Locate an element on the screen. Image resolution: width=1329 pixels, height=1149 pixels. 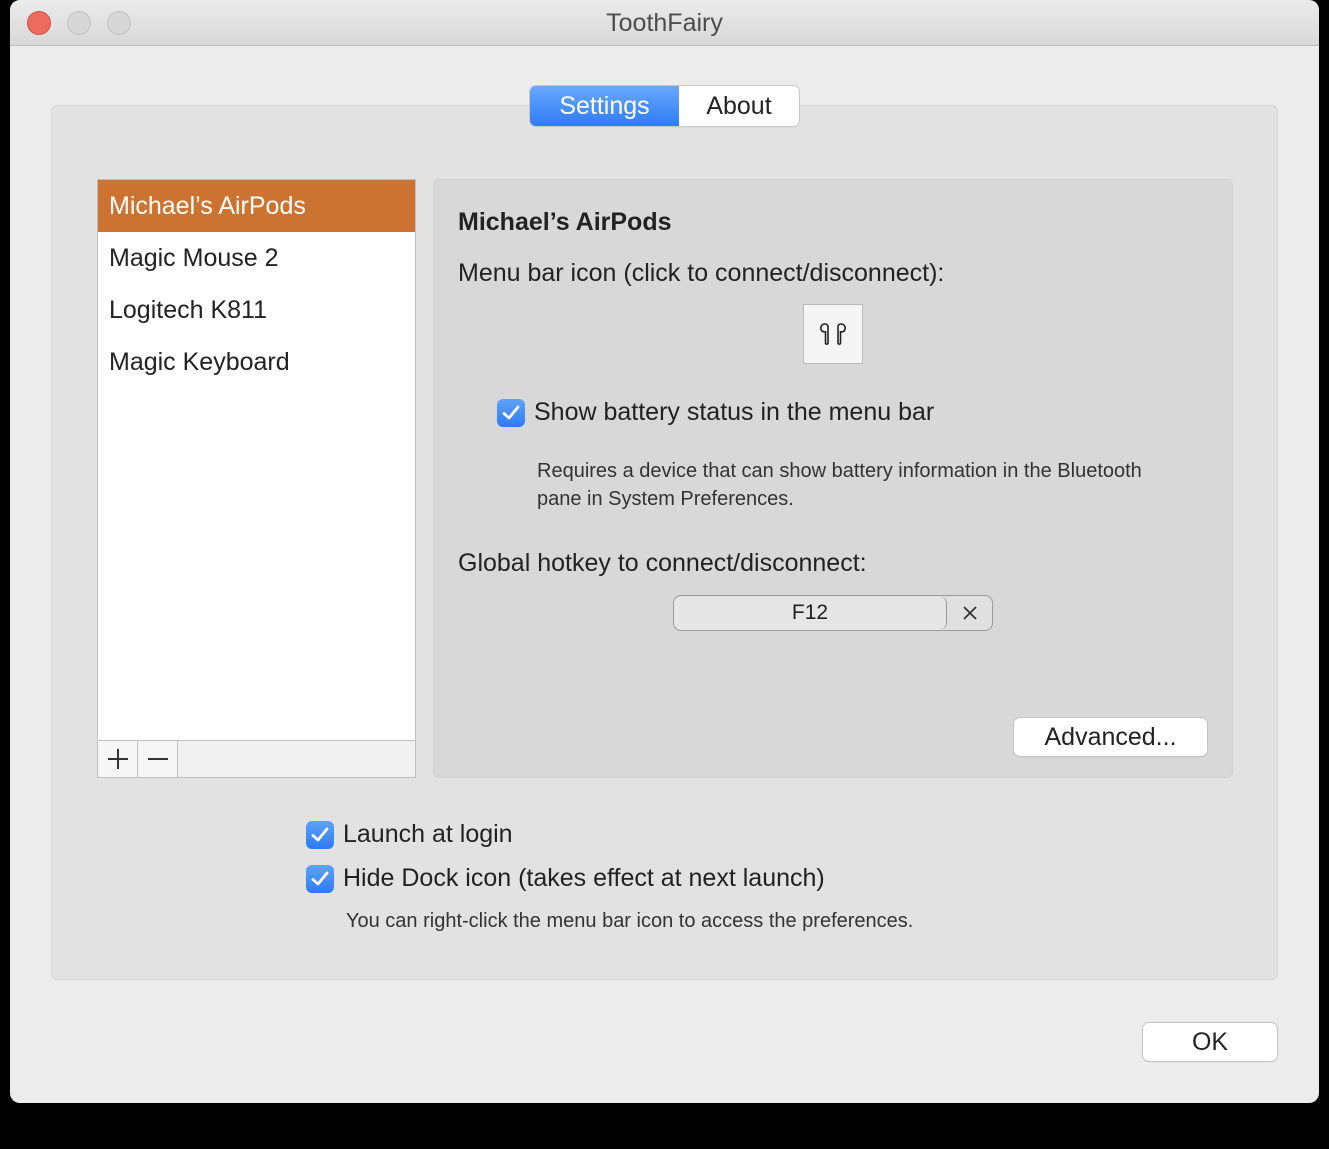
hide-dock-checkbox is located at coordinates (320, 878).